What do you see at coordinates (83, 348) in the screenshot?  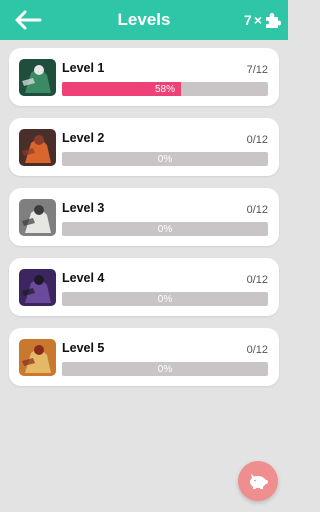 I see `level-title: Level 5` at bounding box center [83, 348].